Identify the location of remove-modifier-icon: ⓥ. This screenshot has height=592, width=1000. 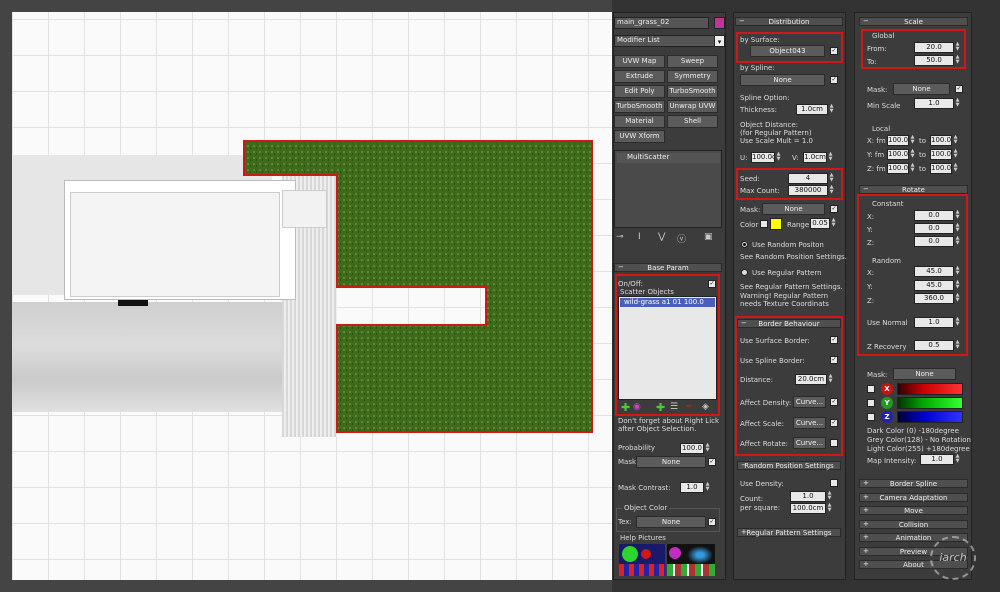
(681, 238).